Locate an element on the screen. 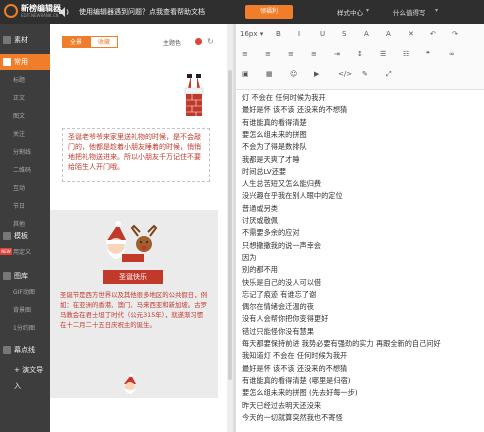 This screenshot has height=432, width=484. santa-image is located at coordinates (131, 385).